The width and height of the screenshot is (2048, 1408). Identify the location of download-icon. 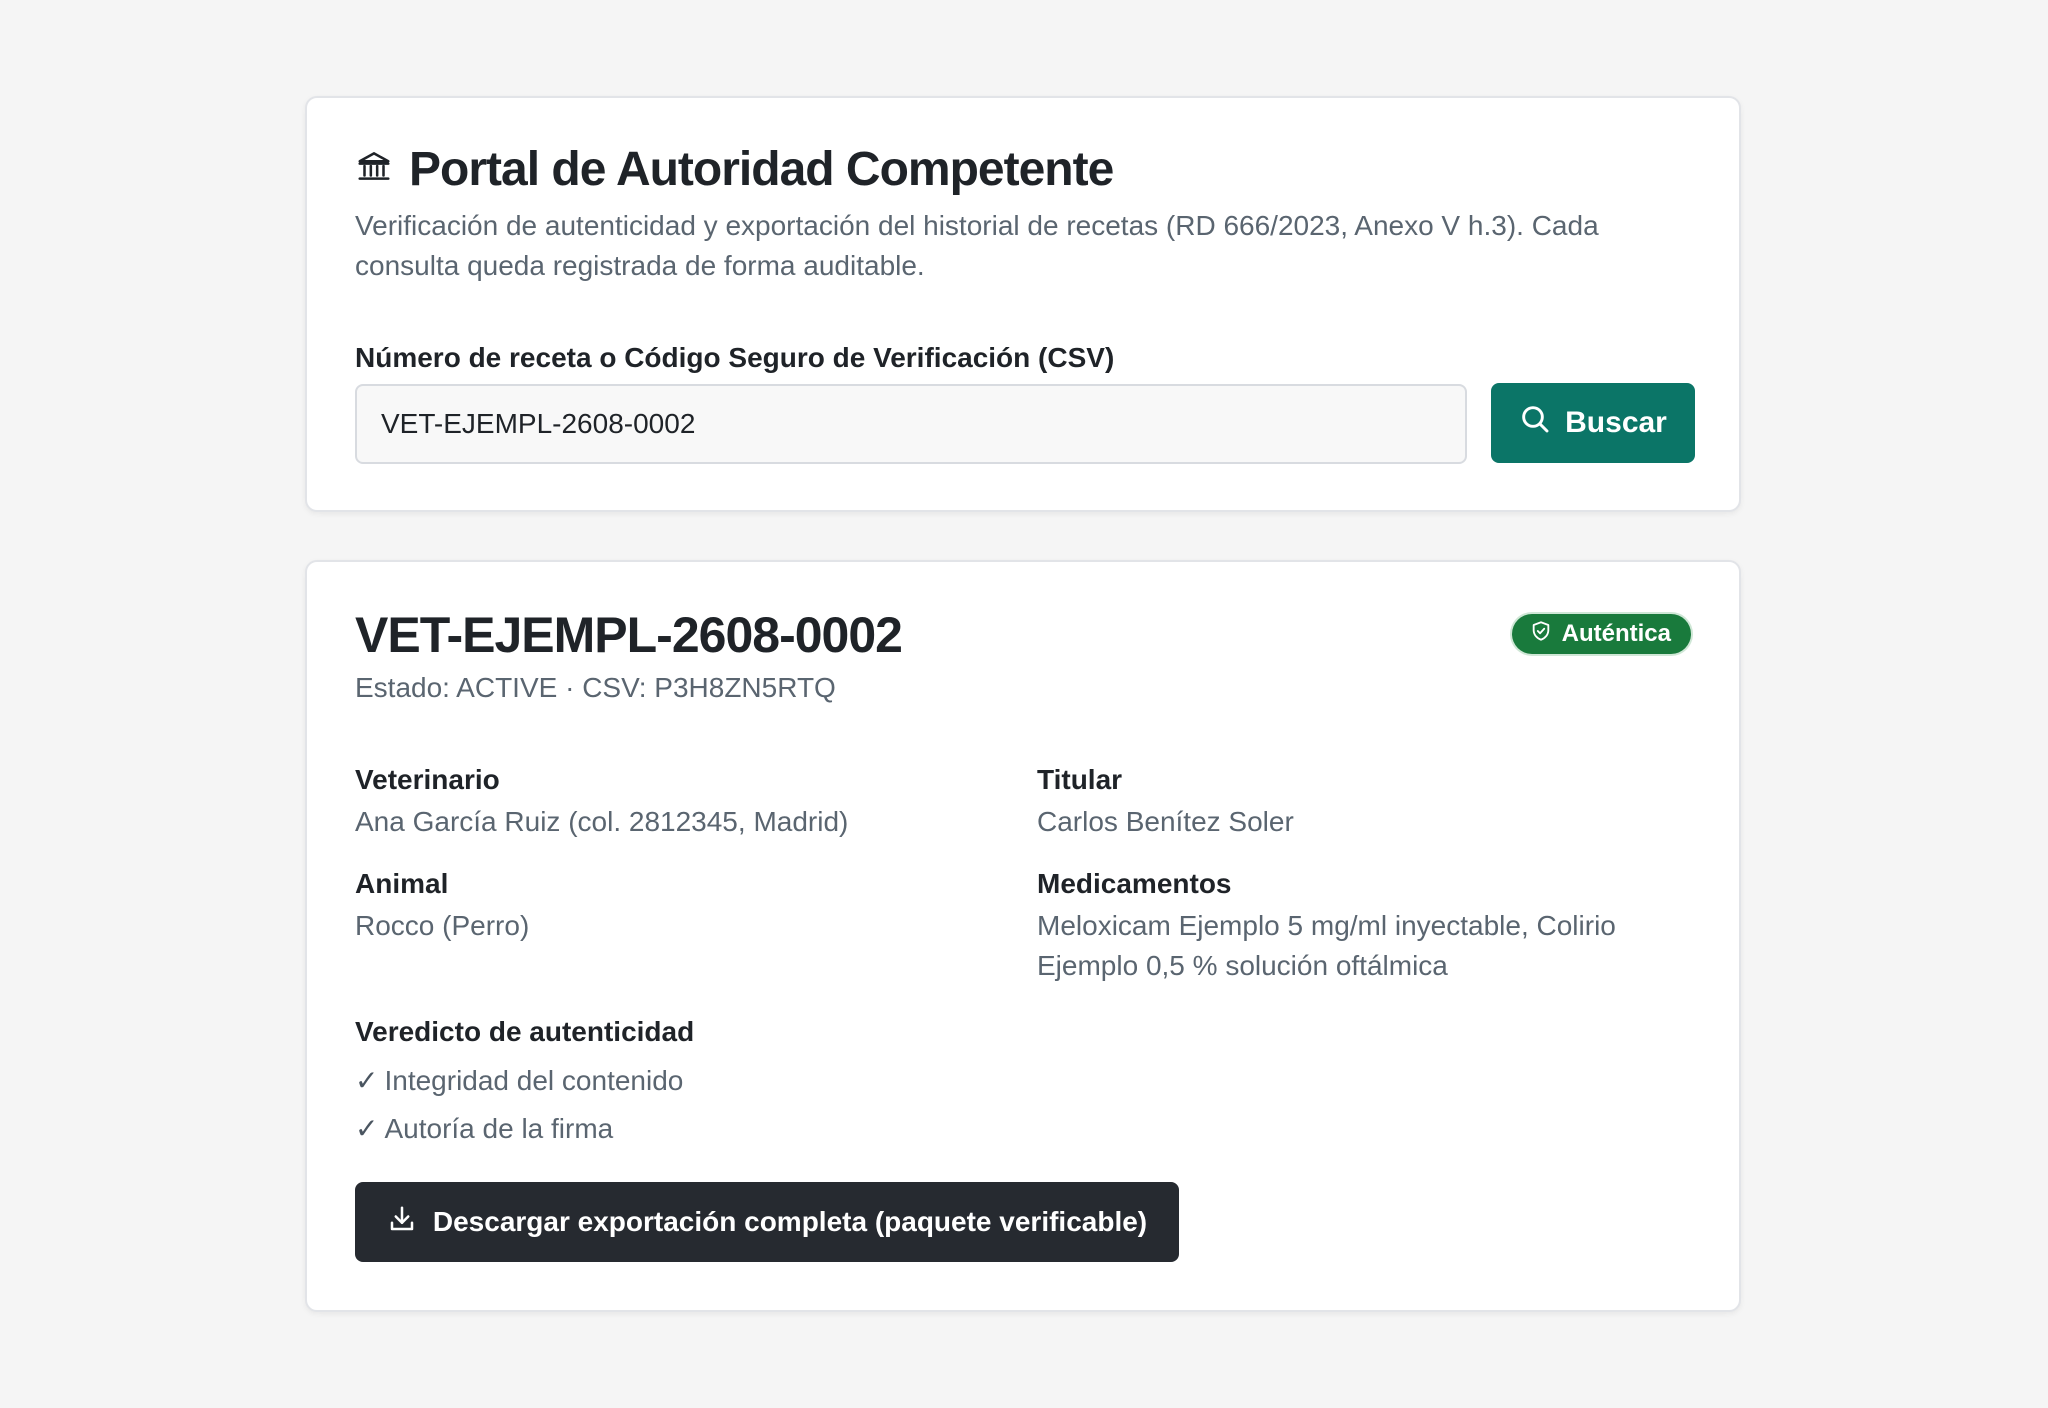
(402, 1222).